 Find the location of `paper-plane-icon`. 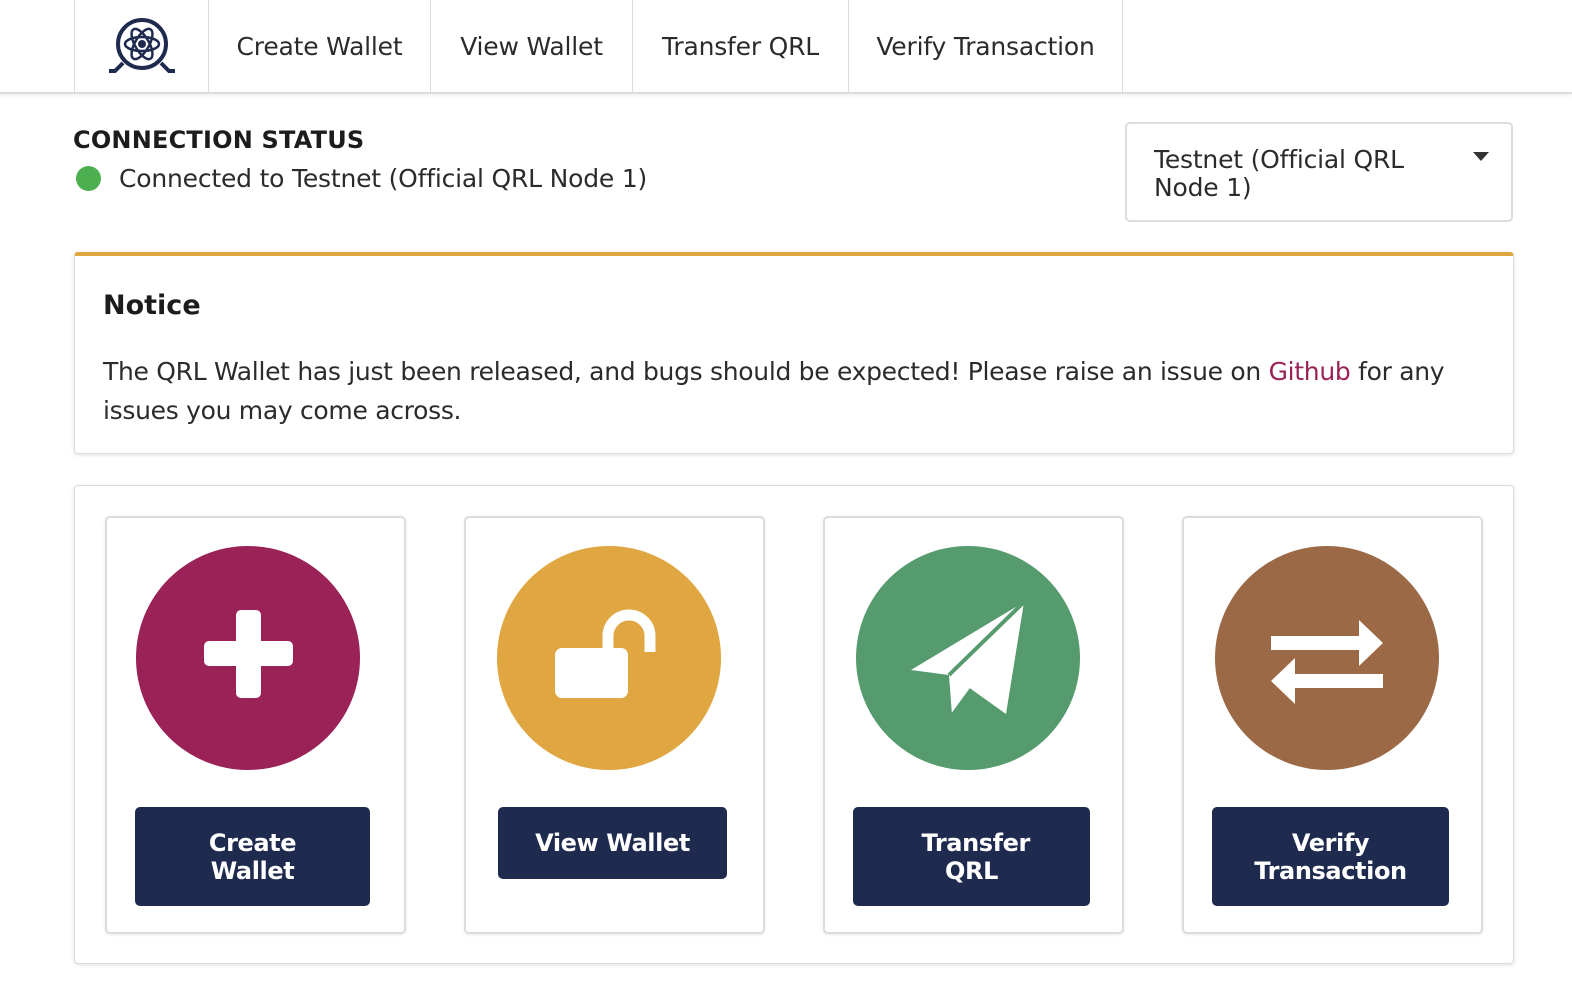

paper-plane-icon is located at coordinates (968, 658).